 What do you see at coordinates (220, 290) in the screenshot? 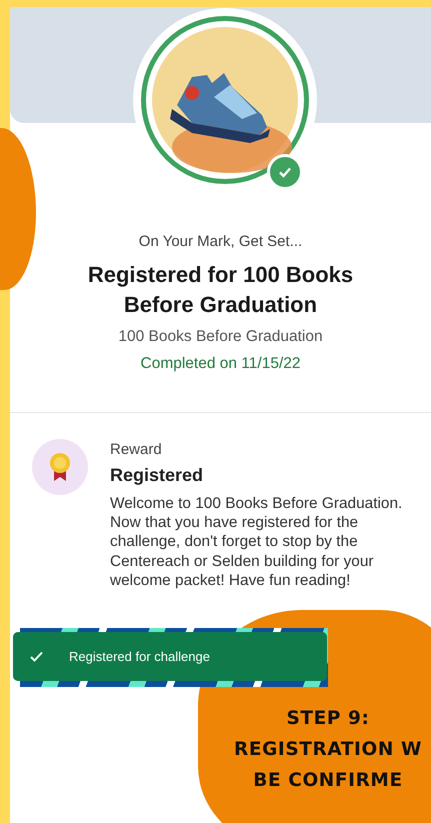
I see `badge-title: Registered for 100 Books Before Graduation` at bounding box center [220, 290].